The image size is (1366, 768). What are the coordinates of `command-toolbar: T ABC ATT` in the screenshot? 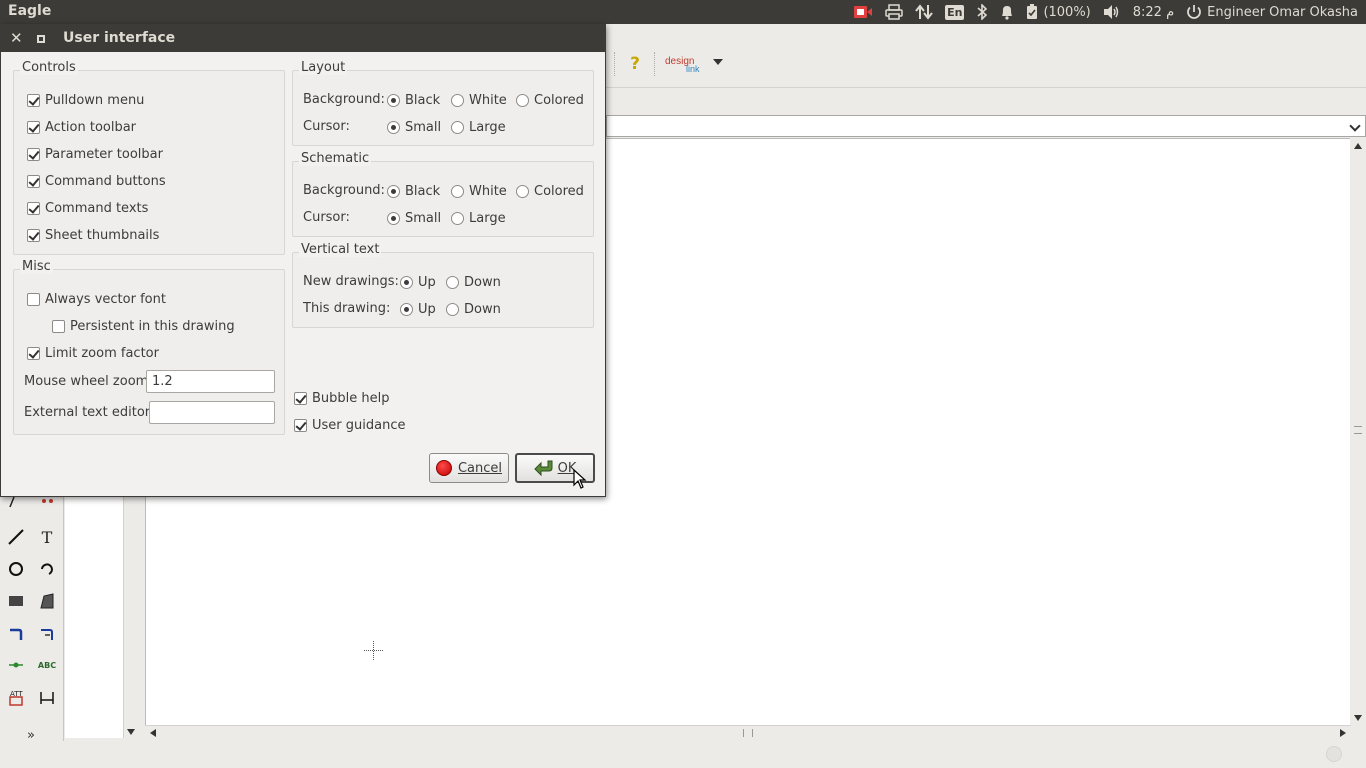 It's located at (32, 621).